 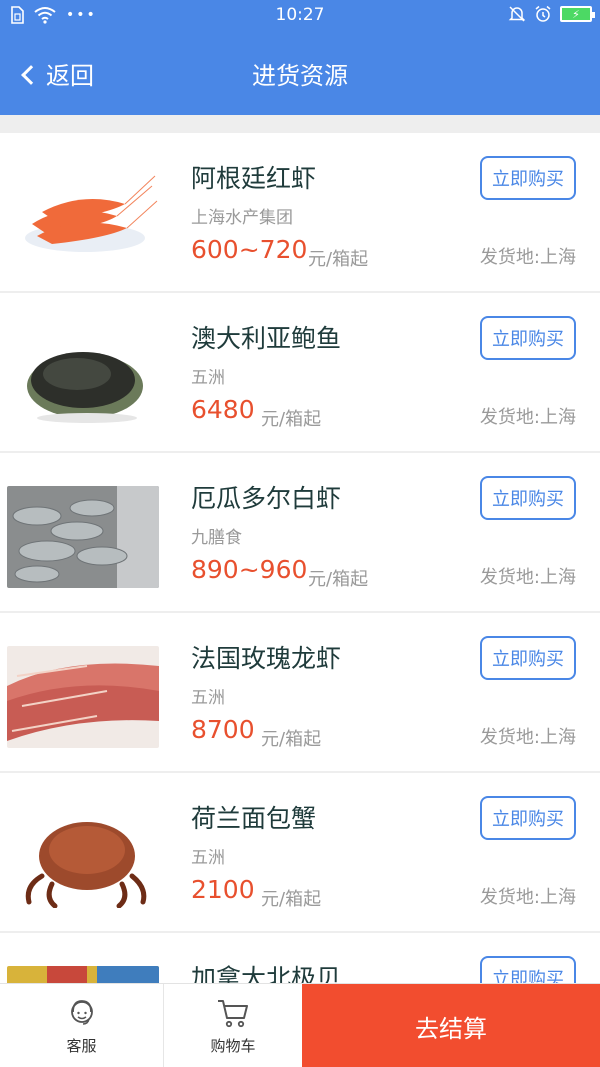 What do you see at coordinates (543, 13) in the screenshot?
I see `alarm-icon` at bounding box center [543, 13].